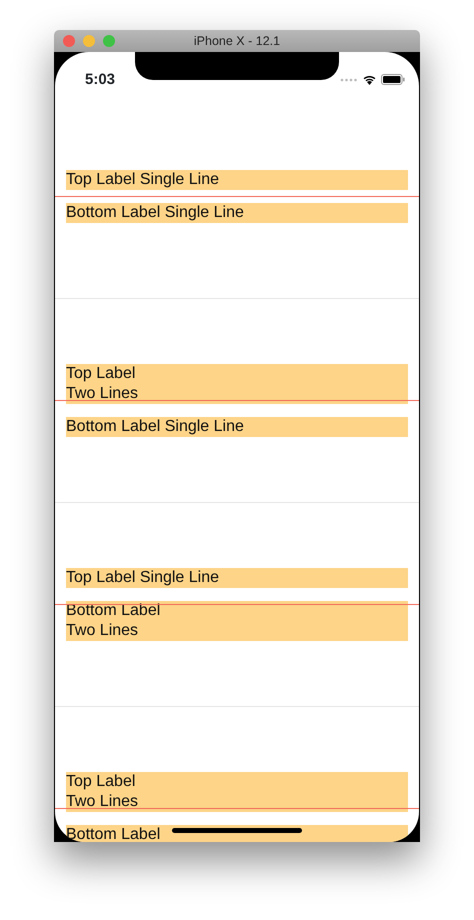  What do you see at coordinates (89, 41) in the screenshot?
I see `minimize-button` at bounding box center [89, 41].